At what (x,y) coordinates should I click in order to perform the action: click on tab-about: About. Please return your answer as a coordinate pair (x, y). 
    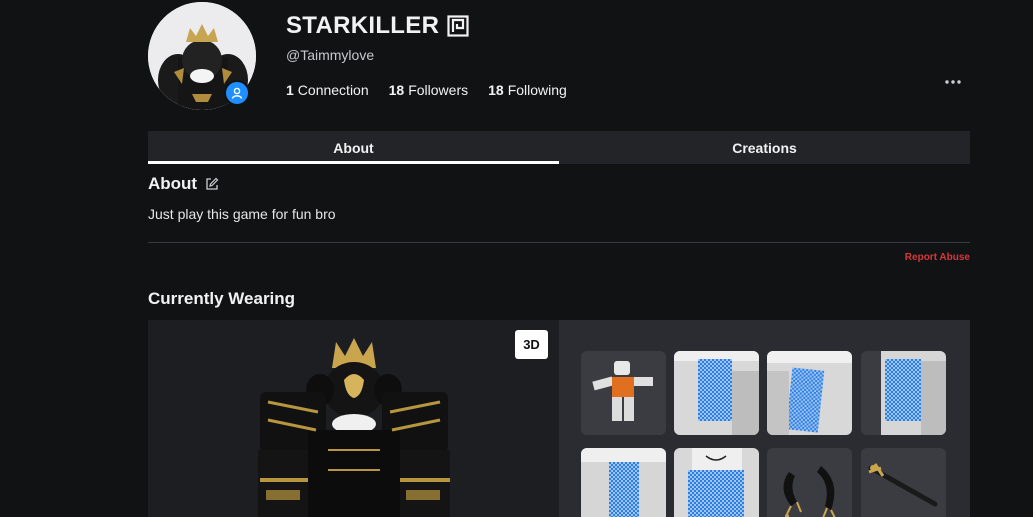
    Looking at the image, I should click on (353, 147).